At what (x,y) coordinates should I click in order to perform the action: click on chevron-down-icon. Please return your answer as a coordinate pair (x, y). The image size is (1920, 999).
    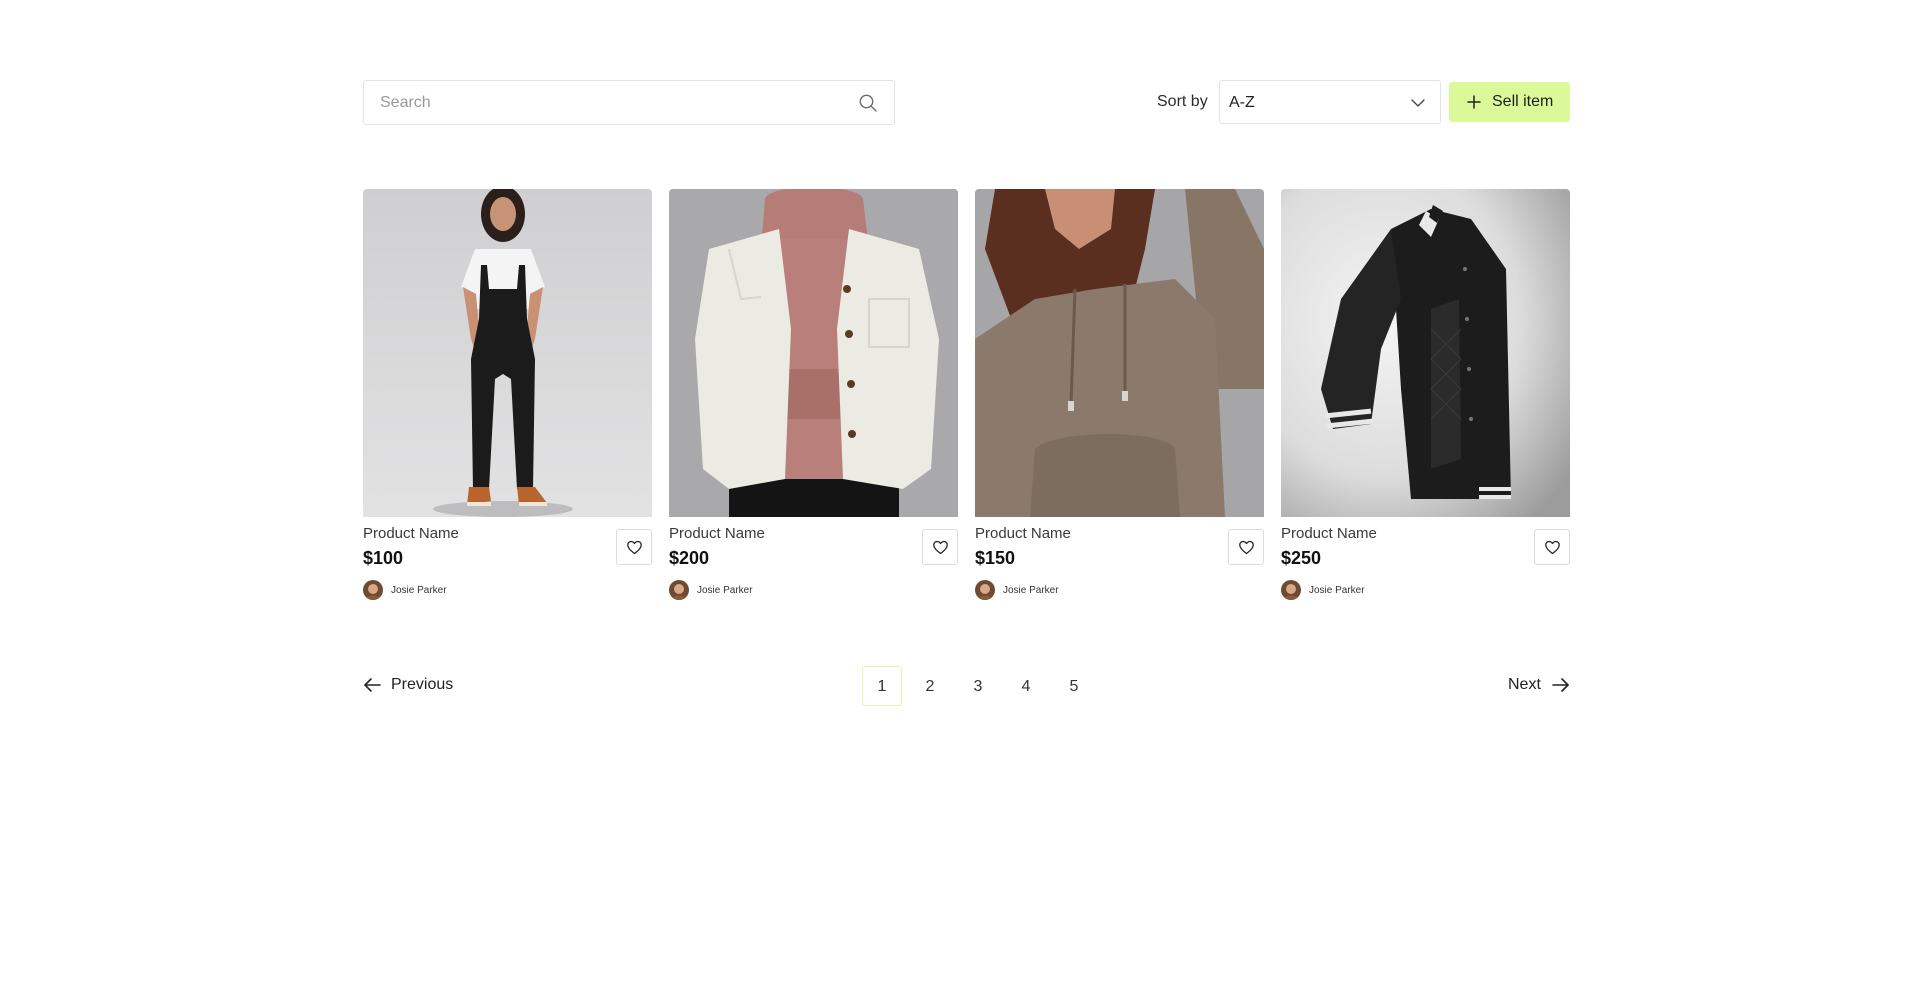
    Looking at the image, I should click on (1418, 103).